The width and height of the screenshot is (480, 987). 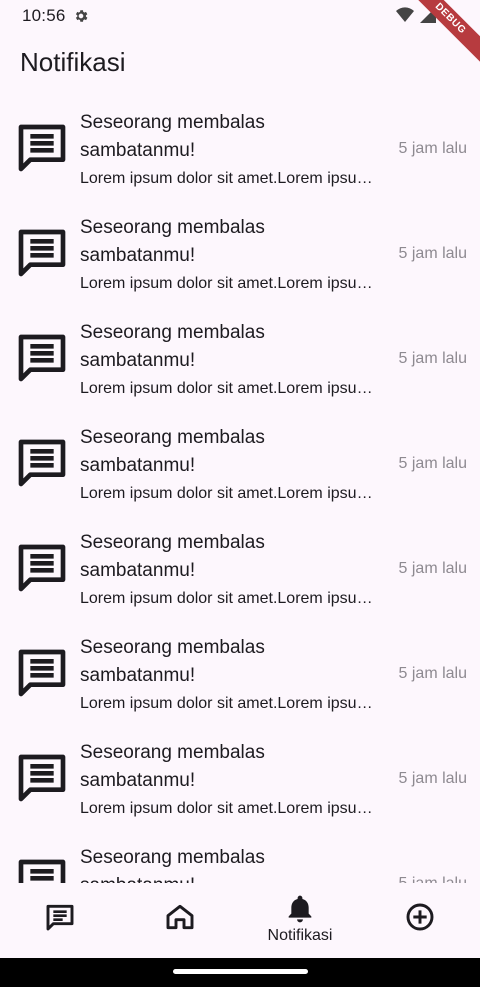 I want to click on system-navigation-bar, so click(x=240, y=972).